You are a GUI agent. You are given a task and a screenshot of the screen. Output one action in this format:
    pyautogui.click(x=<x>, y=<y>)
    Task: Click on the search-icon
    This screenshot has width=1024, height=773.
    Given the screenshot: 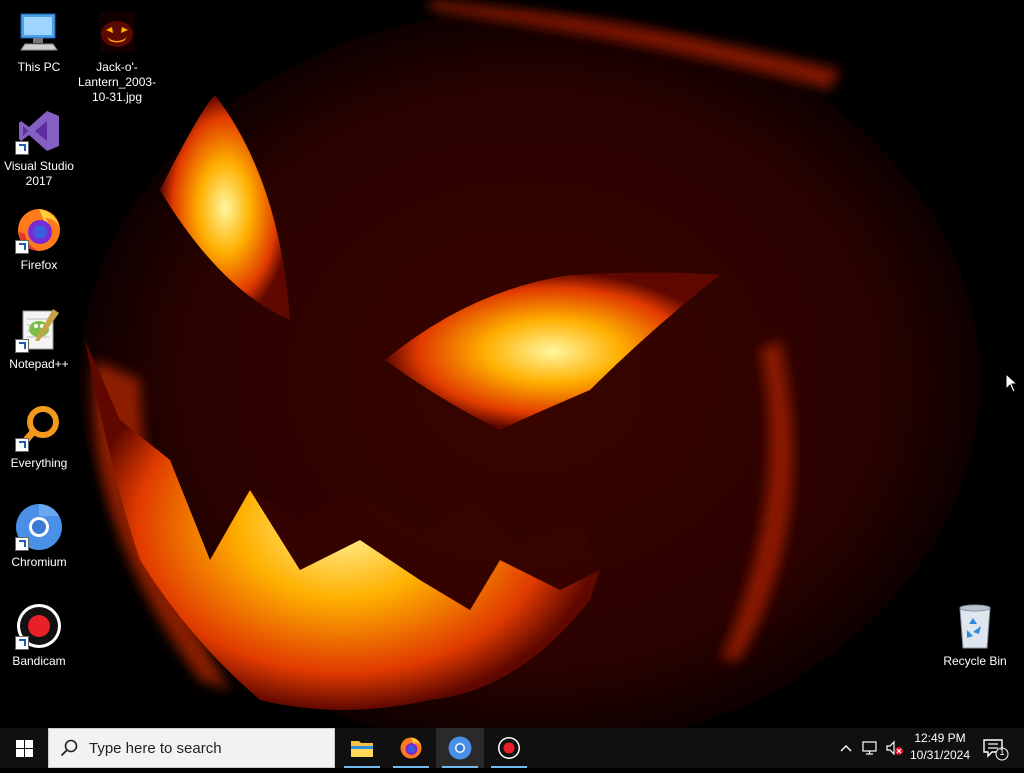 What is the action you would take?
    pyautogui.click(x=69, y=748)
    